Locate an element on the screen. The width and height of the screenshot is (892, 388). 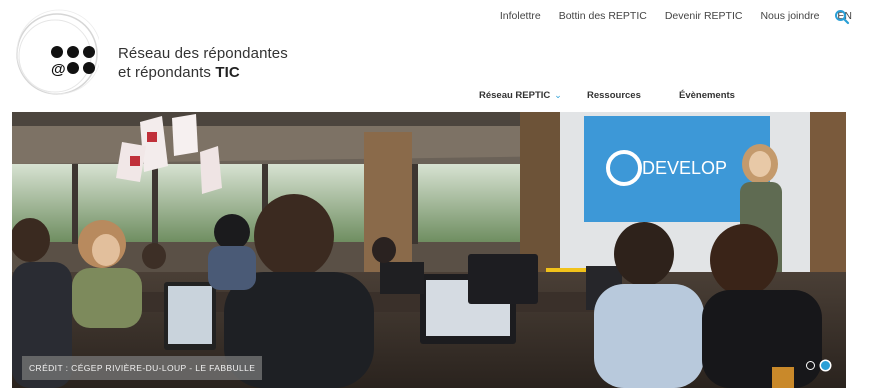
search-icon is located at coordinates (842, 17).